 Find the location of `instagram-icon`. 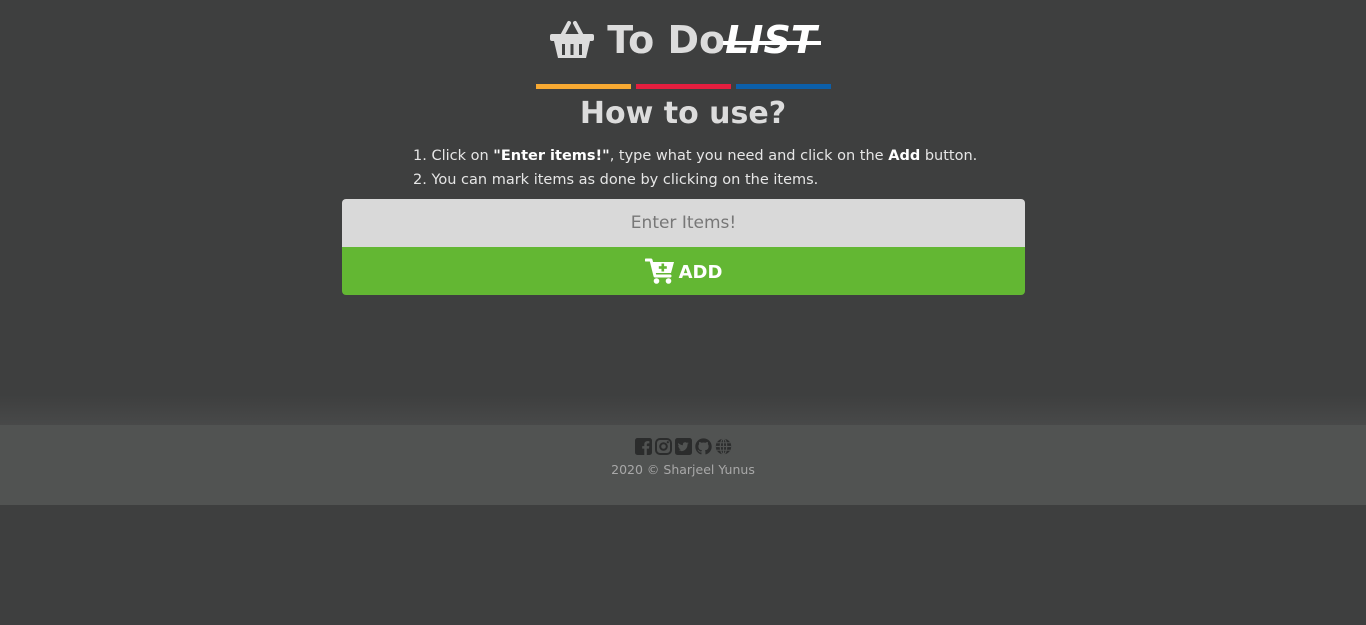

instagram-icon is located at coordinates (663, 446).